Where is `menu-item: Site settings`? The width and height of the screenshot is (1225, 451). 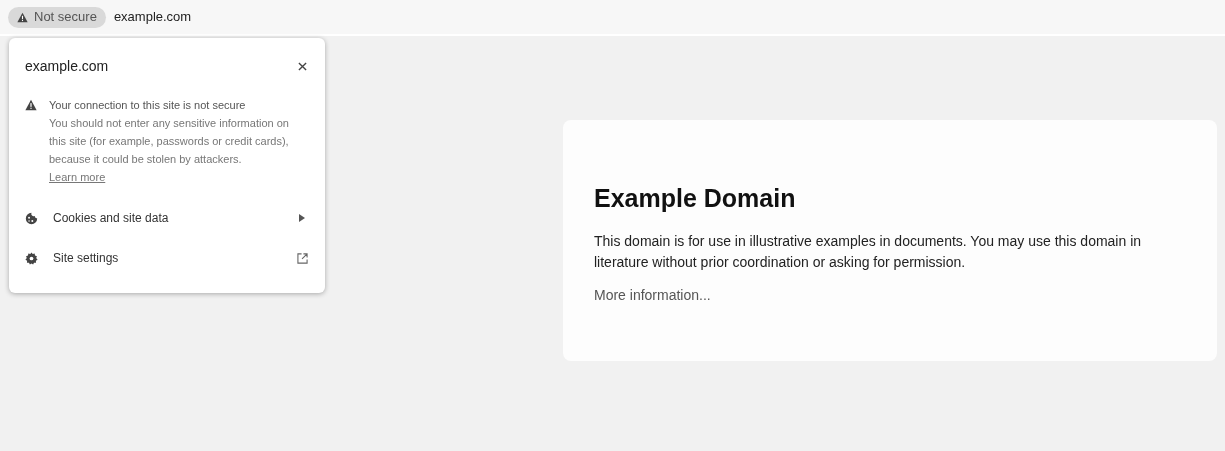 menu-item: Site settings is located at coordinates (167, 258).